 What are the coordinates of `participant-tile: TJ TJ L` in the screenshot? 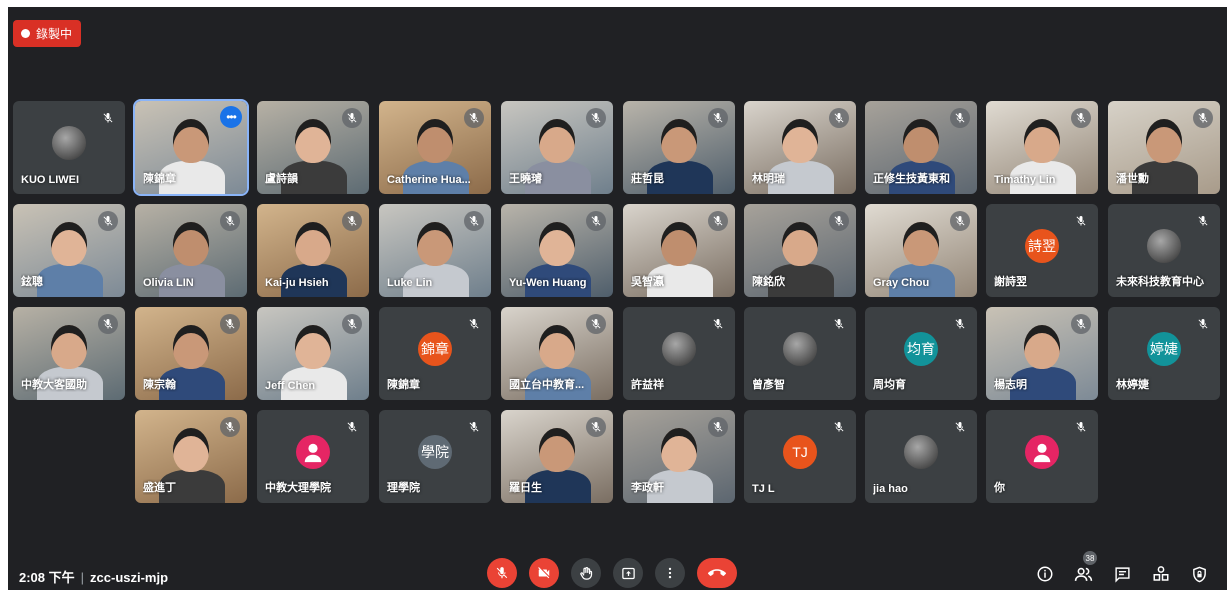 It's located at (800, 456).